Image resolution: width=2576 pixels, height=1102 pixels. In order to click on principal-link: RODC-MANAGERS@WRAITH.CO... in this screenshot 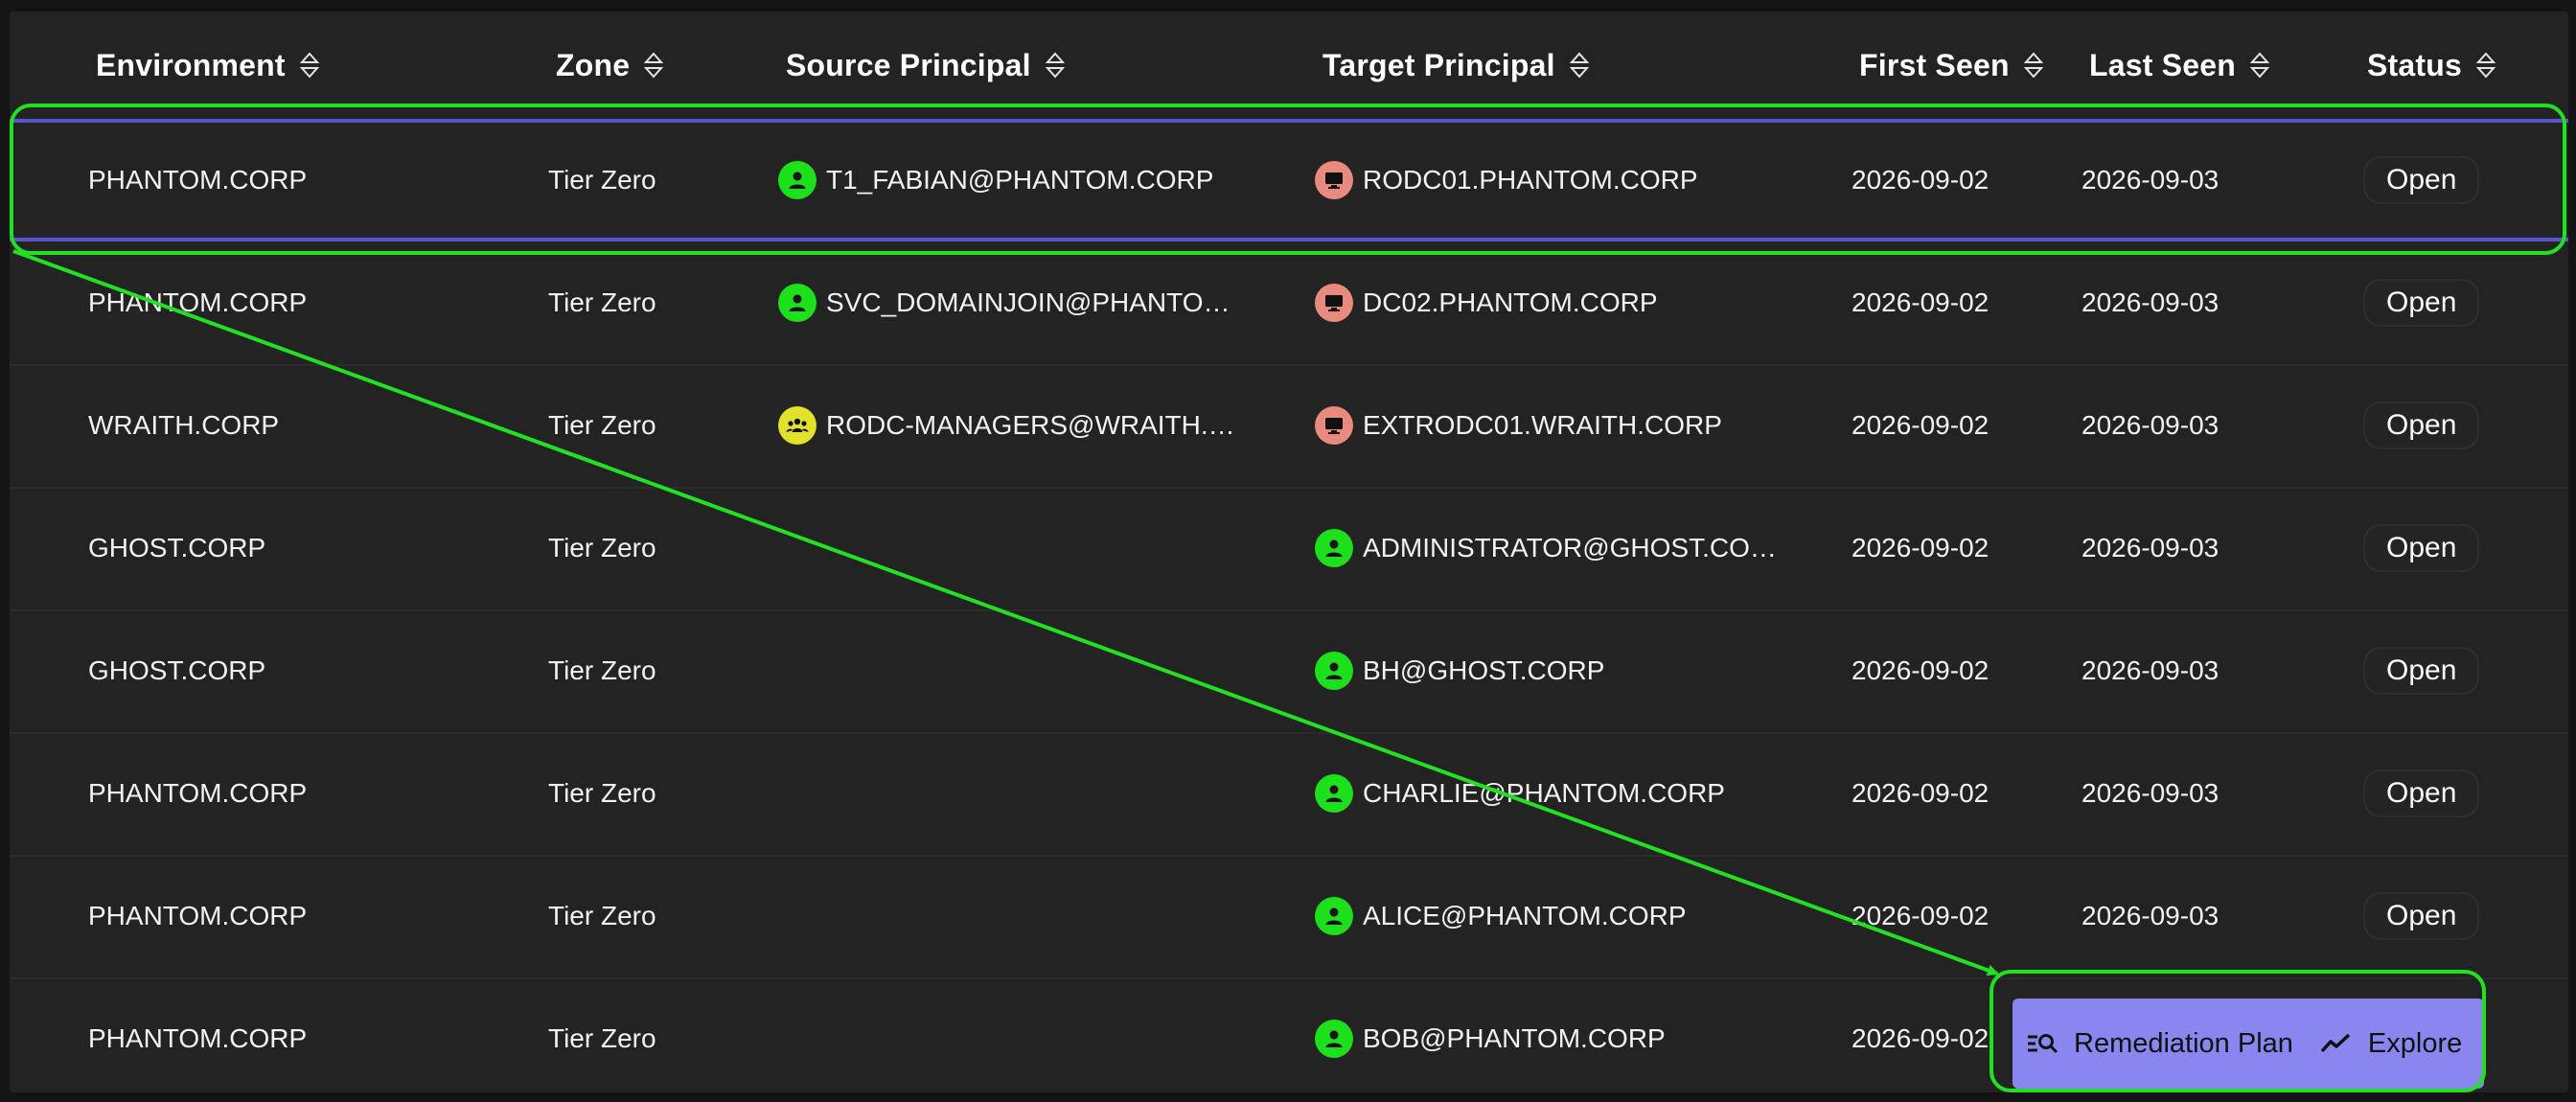, I will do `click(1013, 425)`.